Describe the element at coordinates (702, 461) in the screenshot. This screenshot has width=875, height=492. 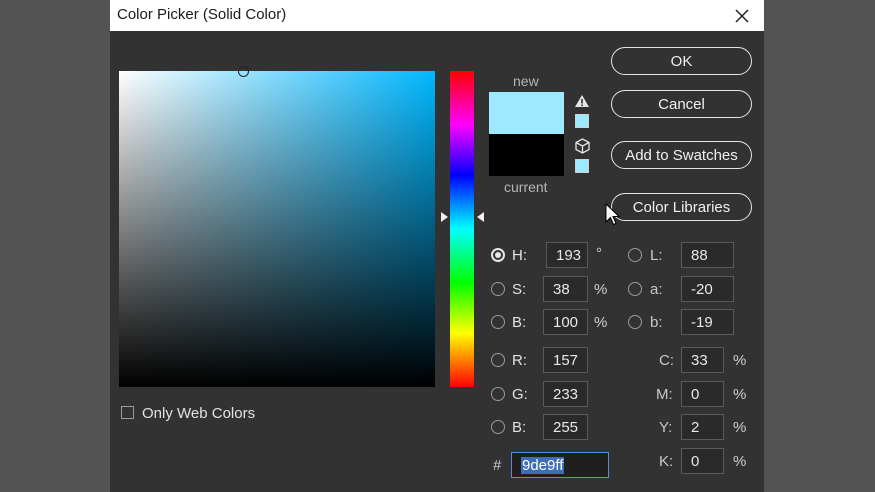
I see `black-input: 0` at that location.